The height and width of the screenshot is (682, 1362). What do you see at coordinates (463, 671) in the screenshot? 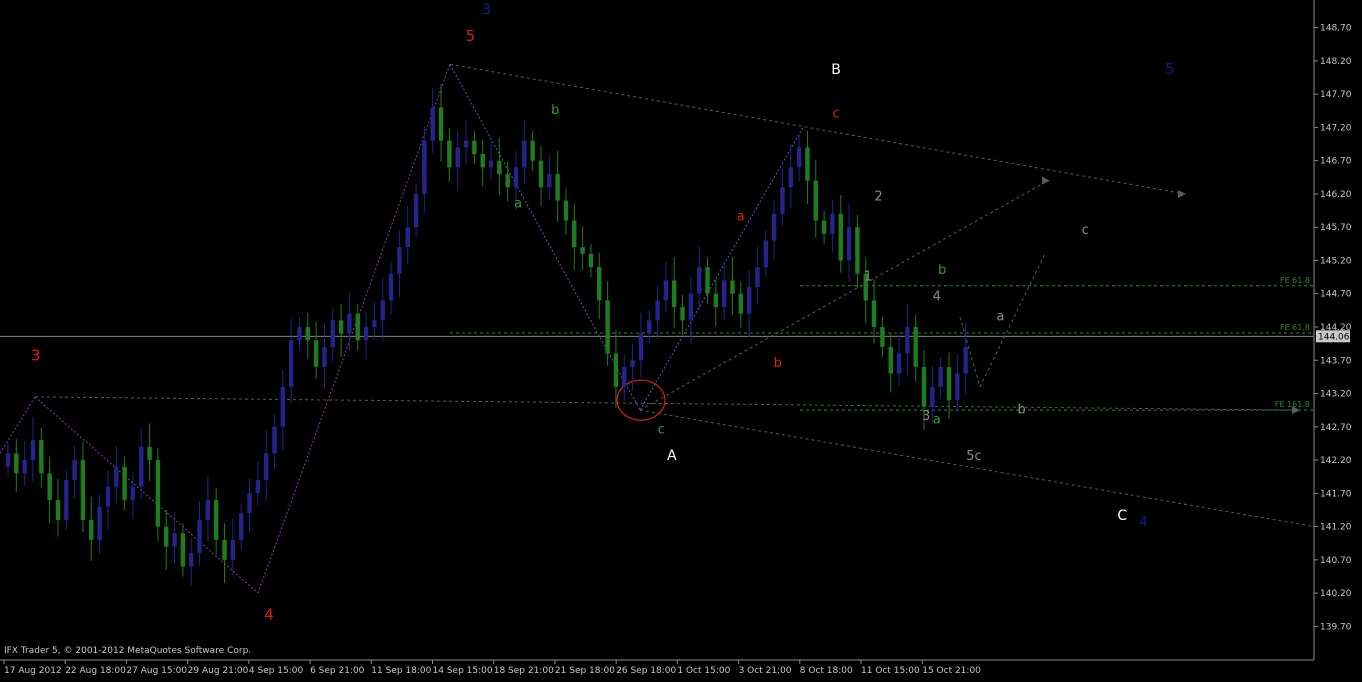
I see `time-tick-label: 14 Sep 15:00` at bounding box center [463, 671].